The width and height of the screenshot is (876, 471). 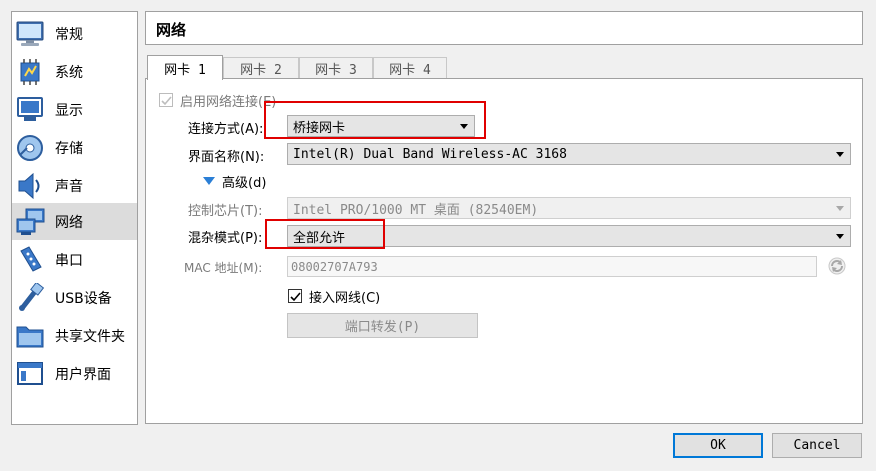 I want to click on tab-adapter-1: 网卡 1, so click(x=185, y=67).